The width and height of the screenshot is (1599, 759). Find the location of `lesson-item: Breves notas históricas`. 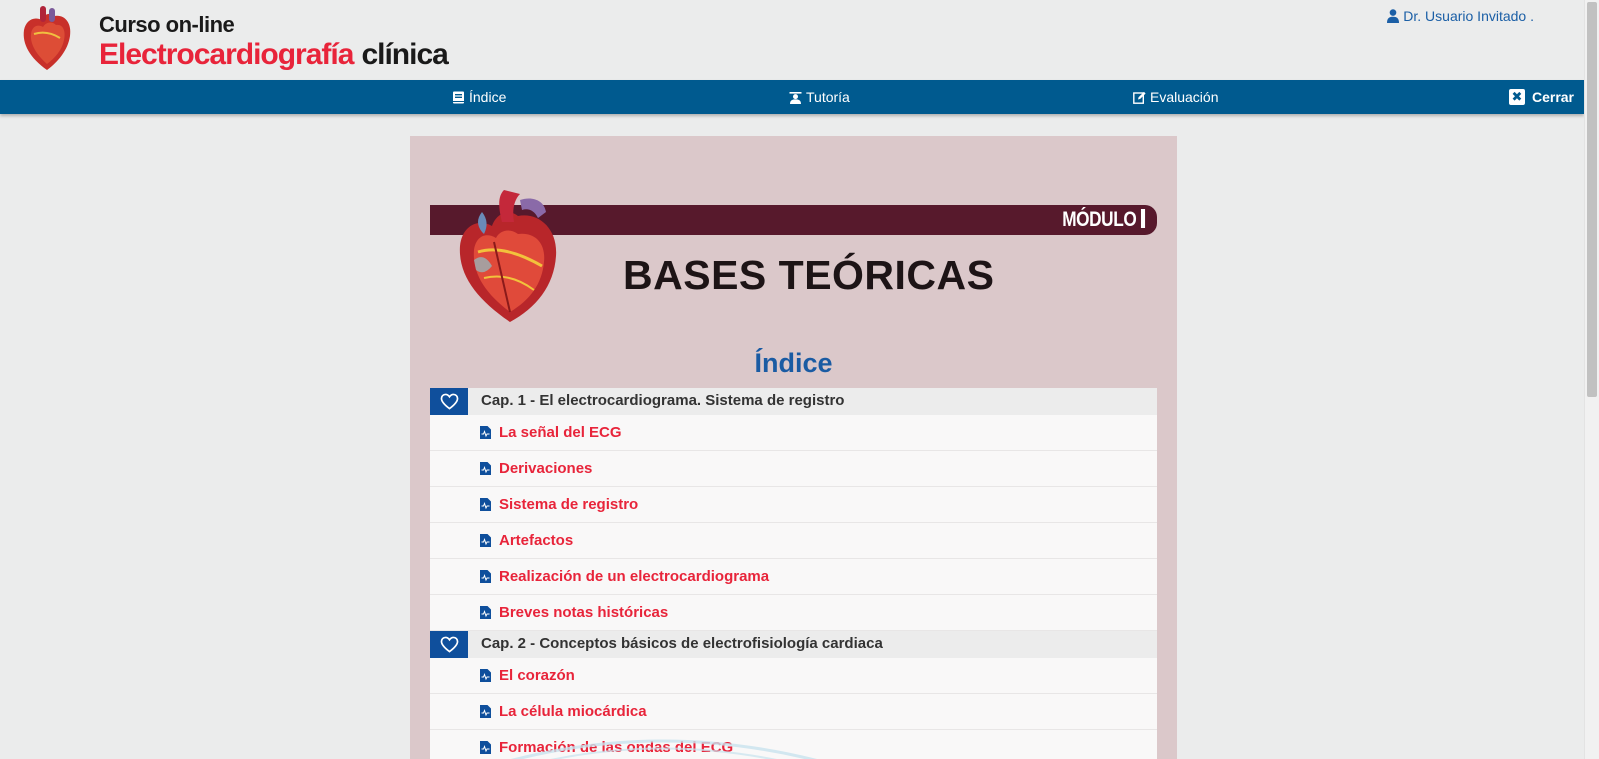

lesson-item: Breves notas históricas is located at coordinates (793, 613).